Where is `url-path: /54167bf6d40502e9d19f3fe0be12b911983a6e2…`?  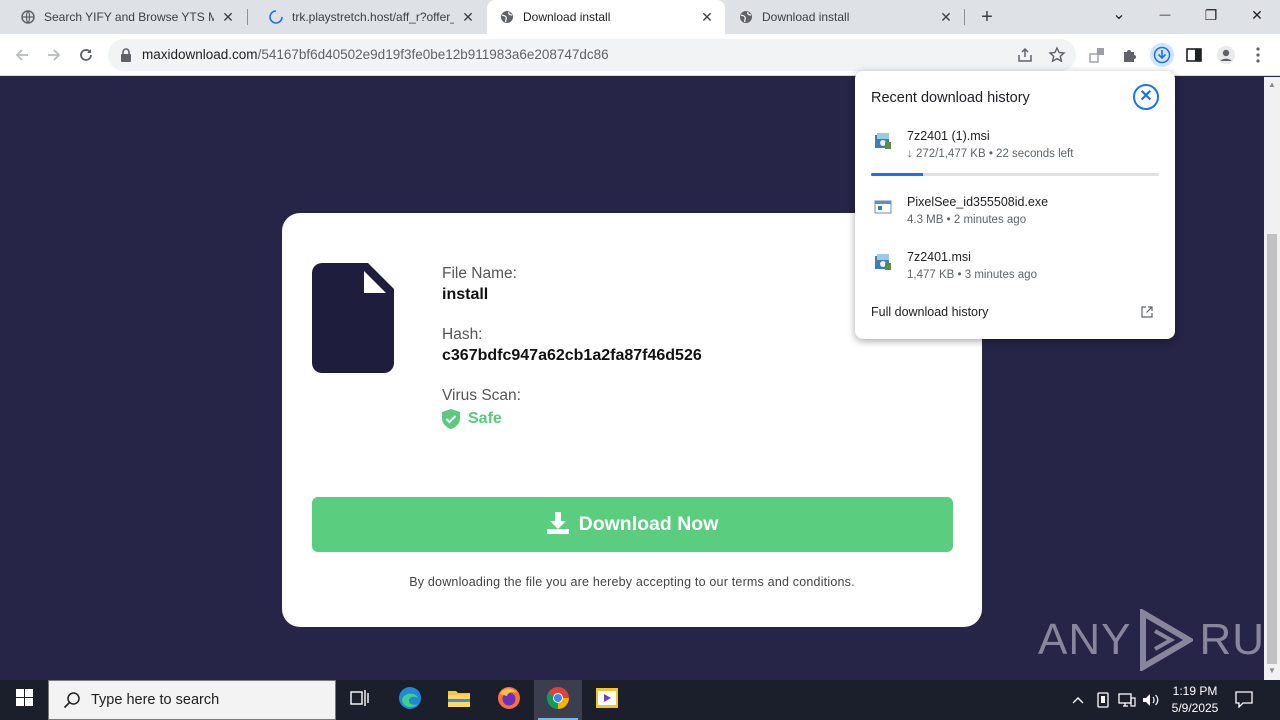
url-path: /54167bf6d40502e9d19f3fe0be12b911983a6e2… is located at coordinates (433, 54).